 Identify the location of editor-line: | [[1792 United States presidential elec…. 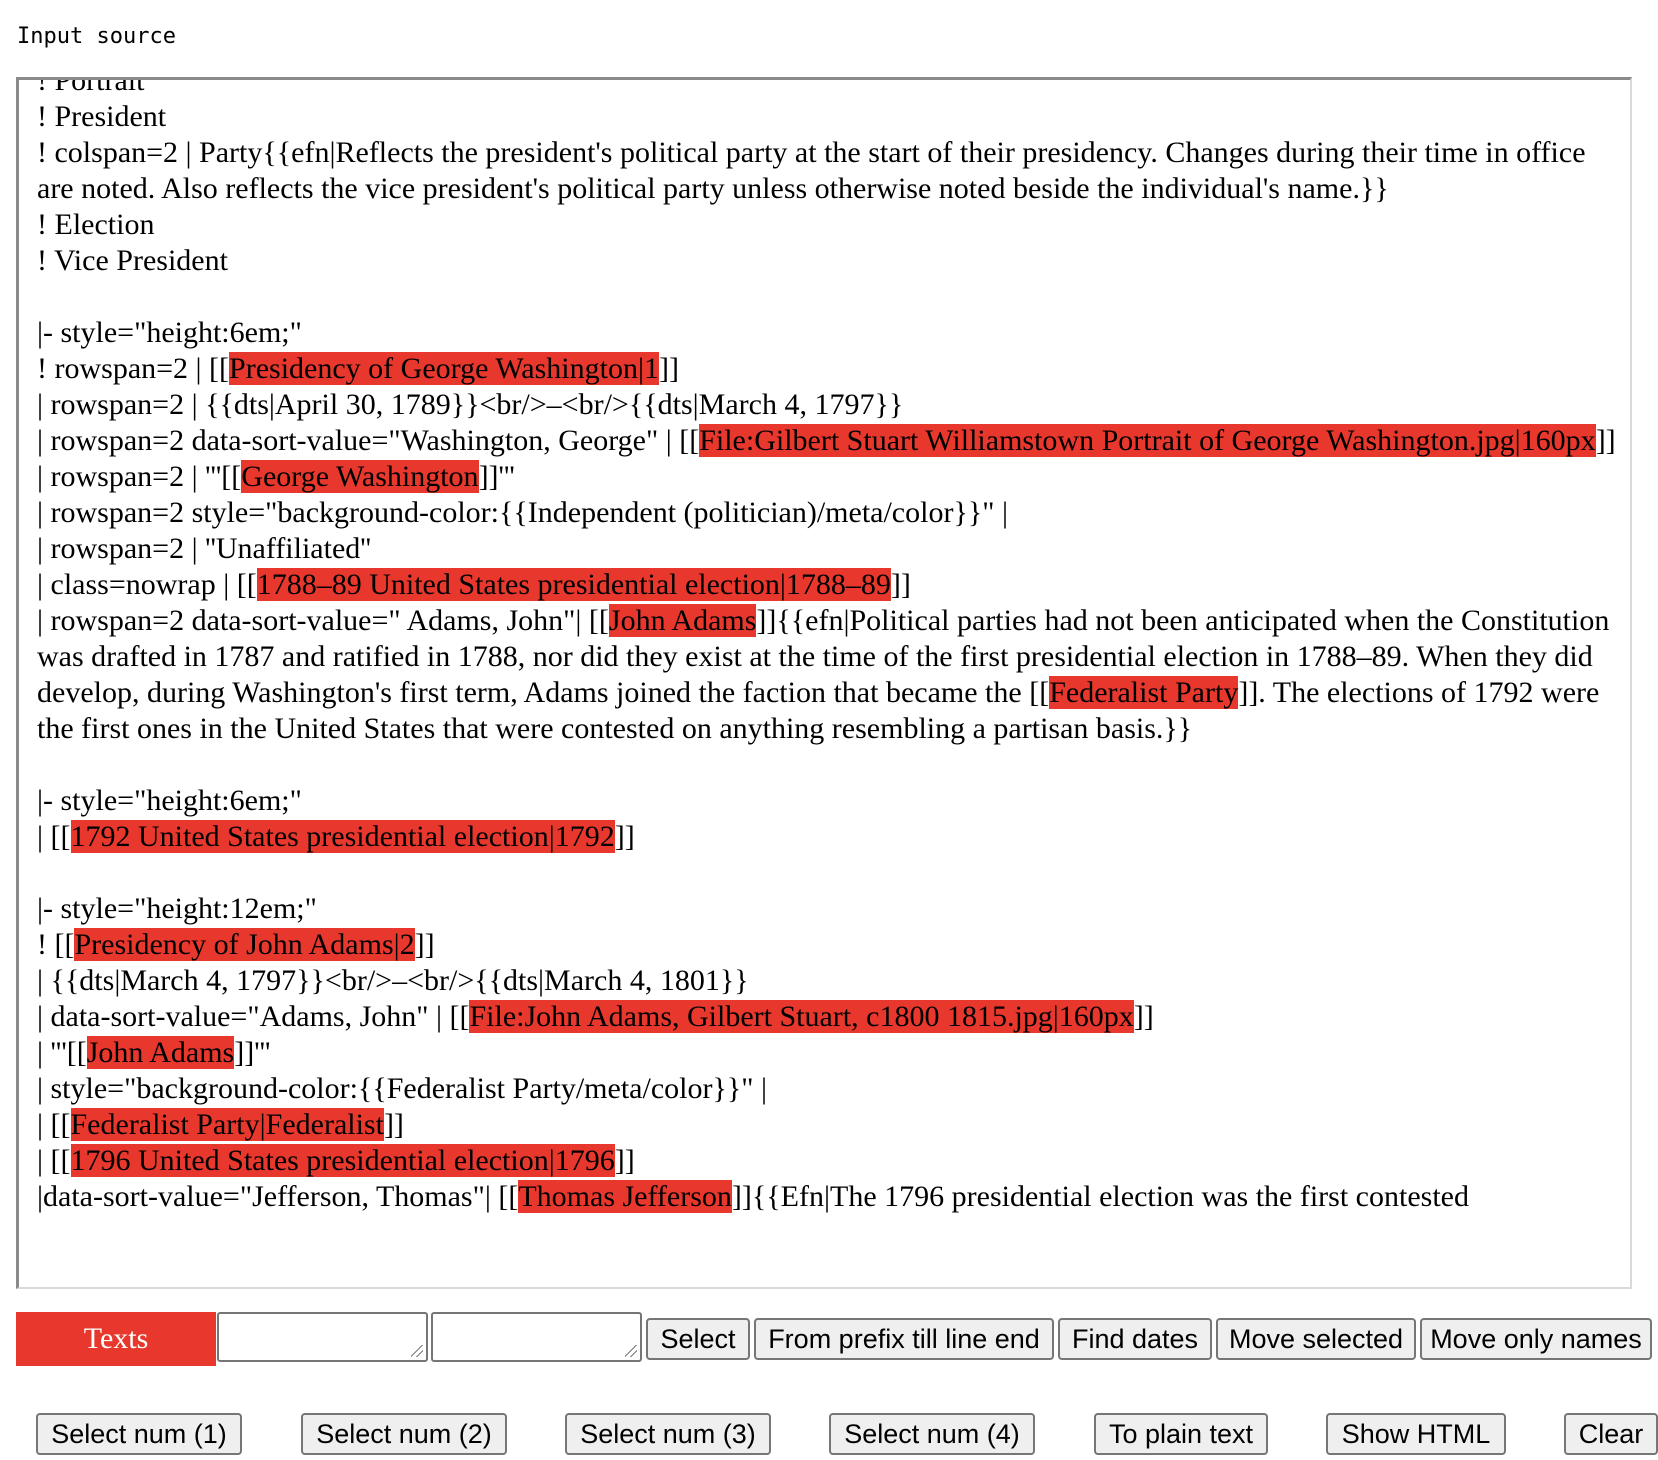
(826, 837).